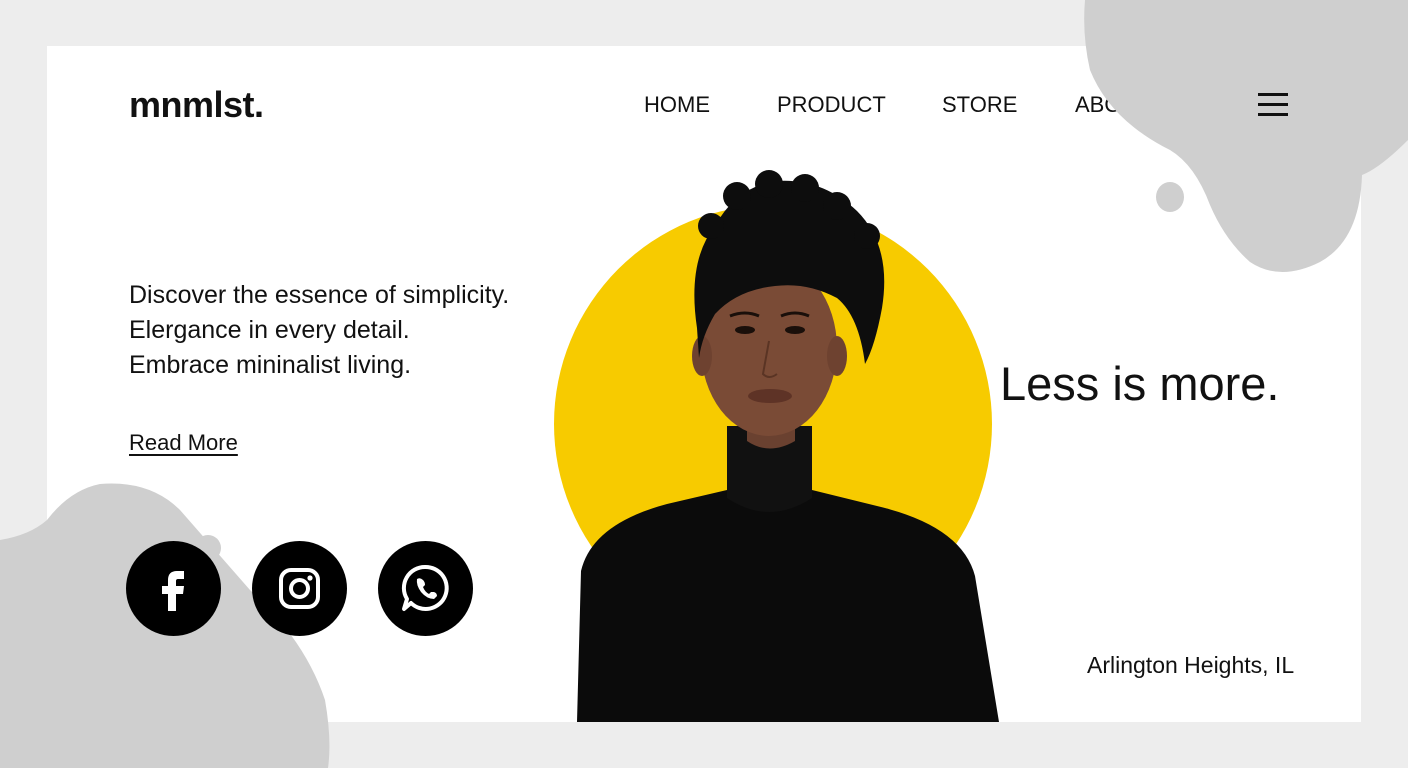 The width and height of the screenshot is (1408, 768). Describe the element at coordinates (769, 348) in the screenshot. I see `face` at that location.